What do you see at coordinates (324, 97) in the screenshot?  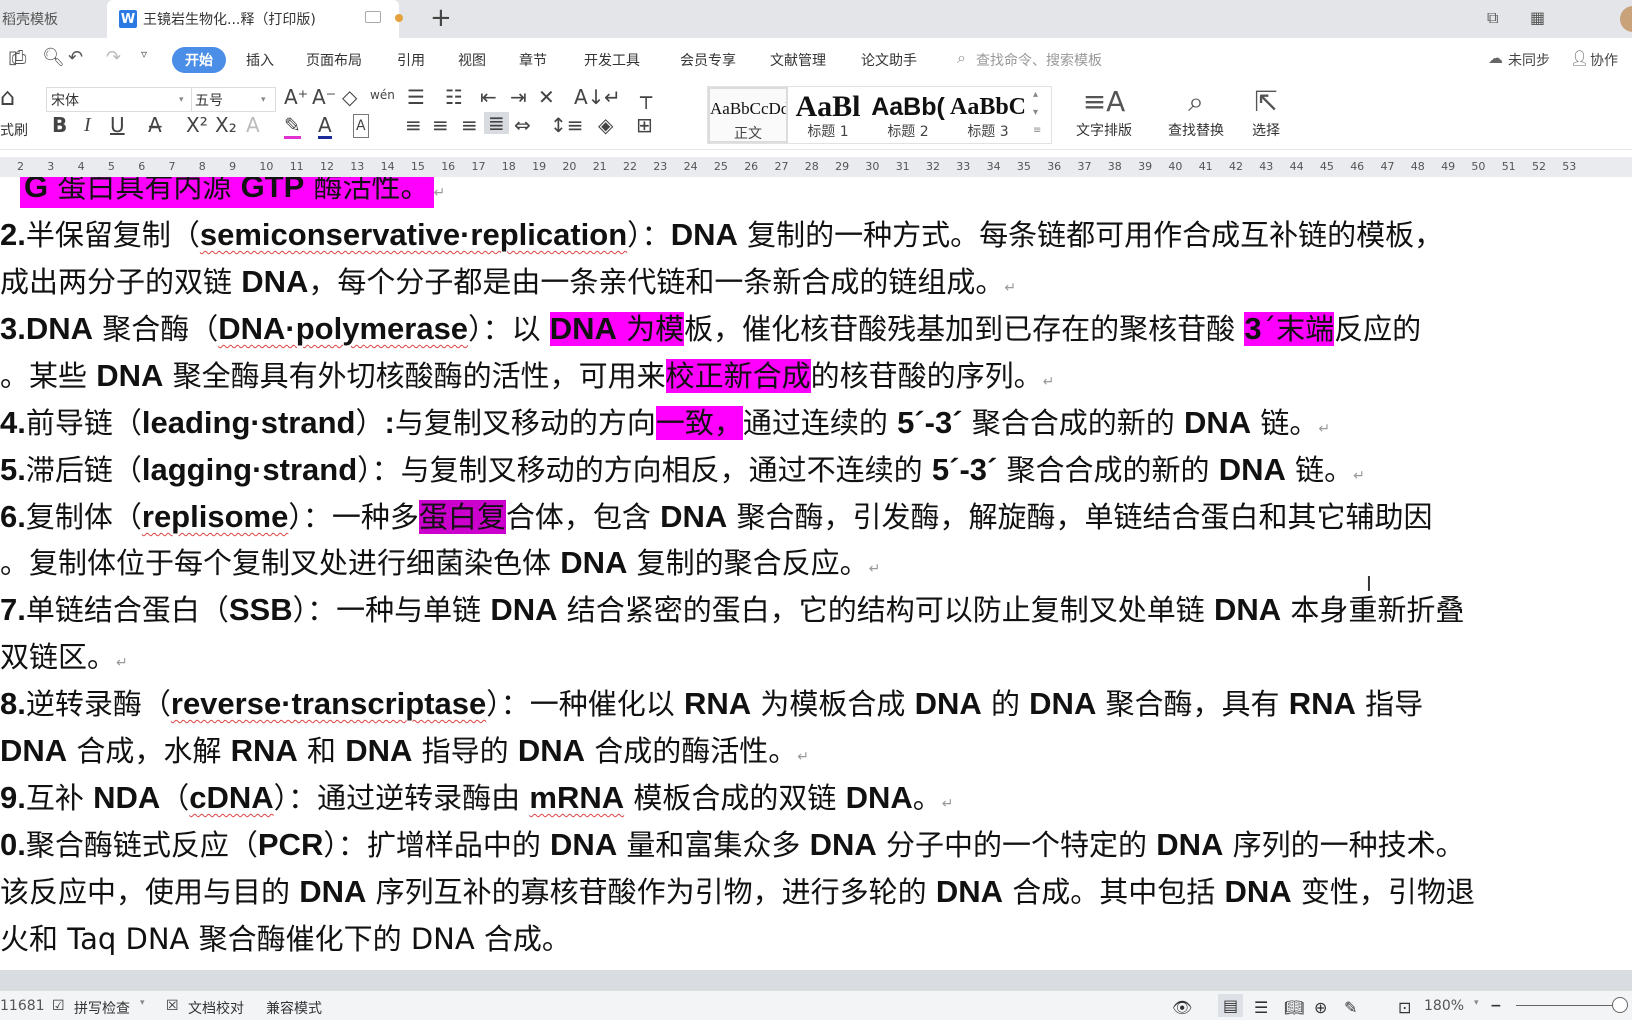 I see `decrease-font-size-icon: A⁻` at bounding box center [324, 97].